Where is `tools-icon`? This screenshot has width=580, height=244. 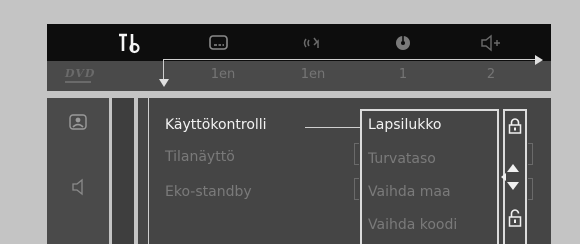 tools-icon is located at coordinates (129, 43).